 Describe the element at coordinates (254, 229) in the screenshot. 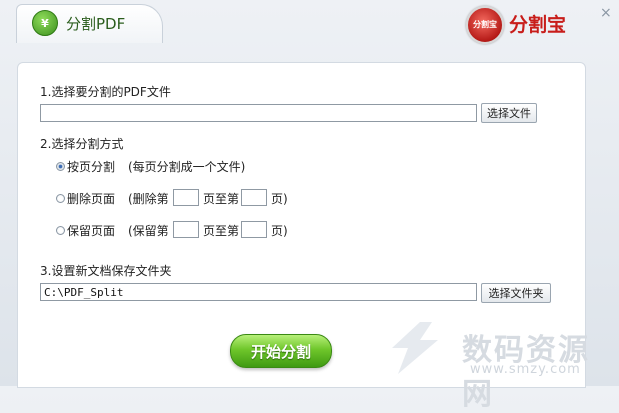

I see `keep-end-page-input` at that location.